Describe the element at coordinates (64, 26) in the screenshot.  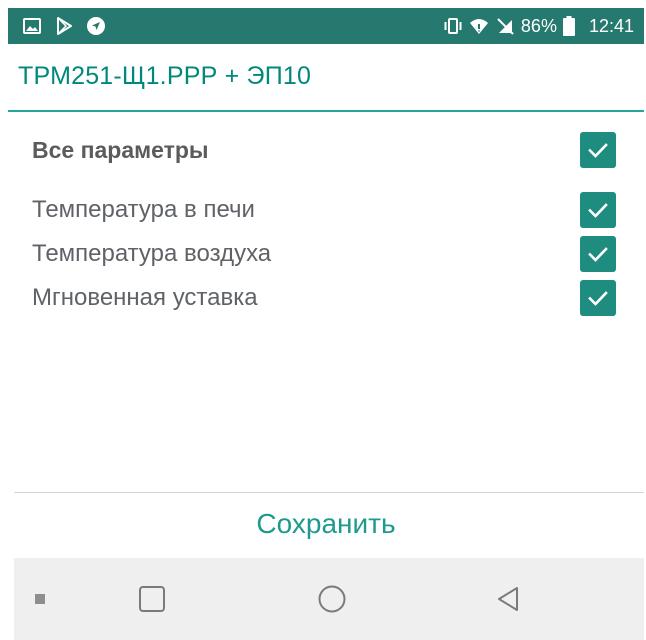
I see `play-store-icon` at that location.